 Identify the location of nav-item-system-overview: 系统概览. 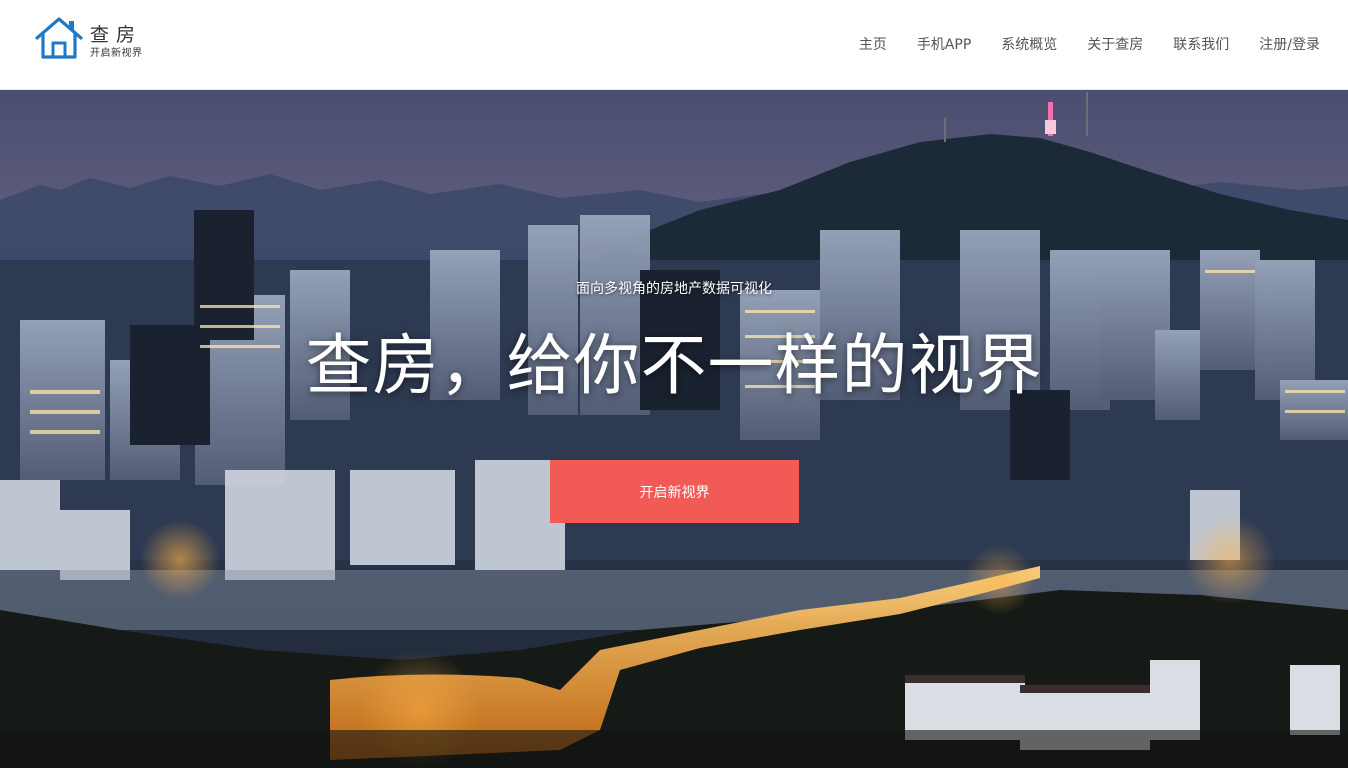
(1029, 44).